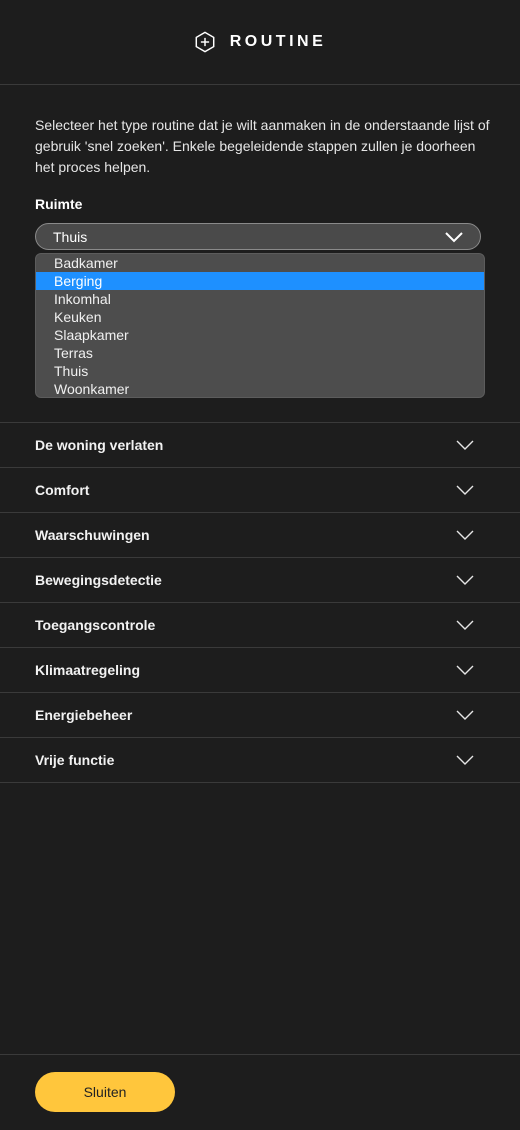  What do you see at coordinates (70, 236) in the screenshot?
I see `room-select-value: Thuis` at bounding box center [70, 236].